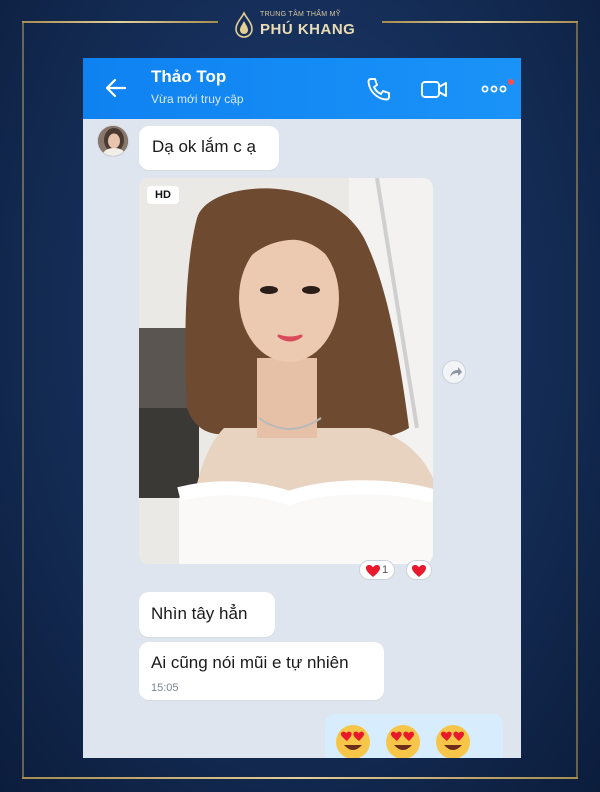 The height and width of the screenshot is (792, 600). What do you see at coordinates (116, 88) in the screenshot?
I see `back-arrow-icon` at bounding box center [116, 88].